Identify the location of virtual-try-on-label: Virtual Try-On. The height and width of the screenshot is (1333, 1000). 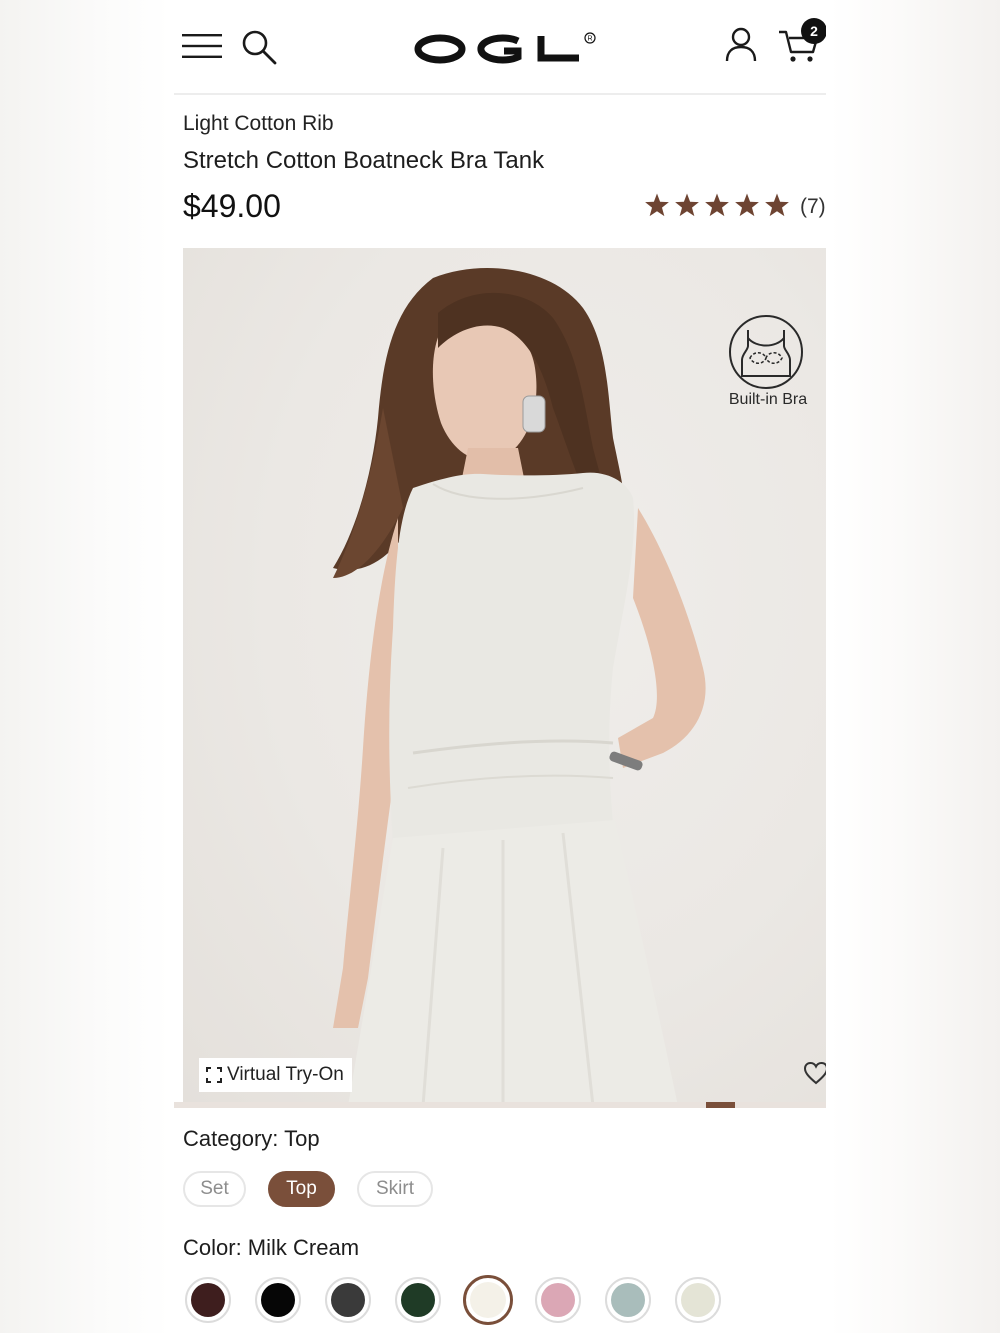
(285, 1074).